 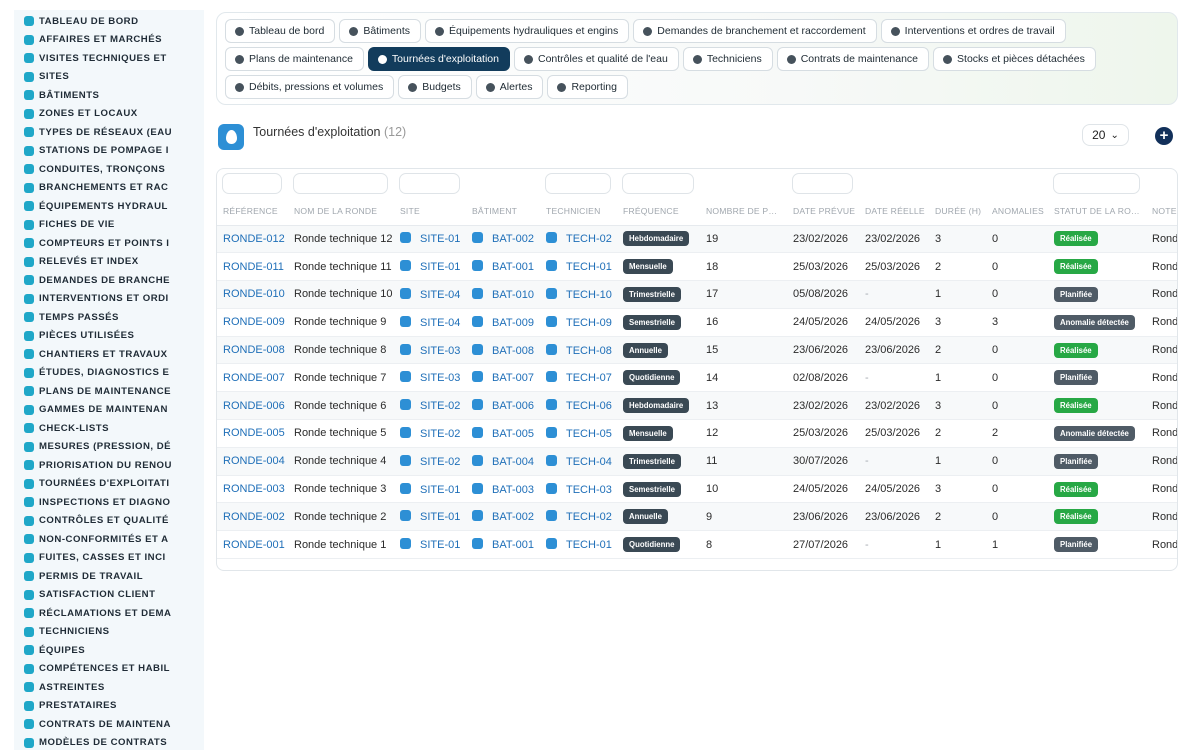 I want to click on filter-date-input, so click(x=822, y=183).